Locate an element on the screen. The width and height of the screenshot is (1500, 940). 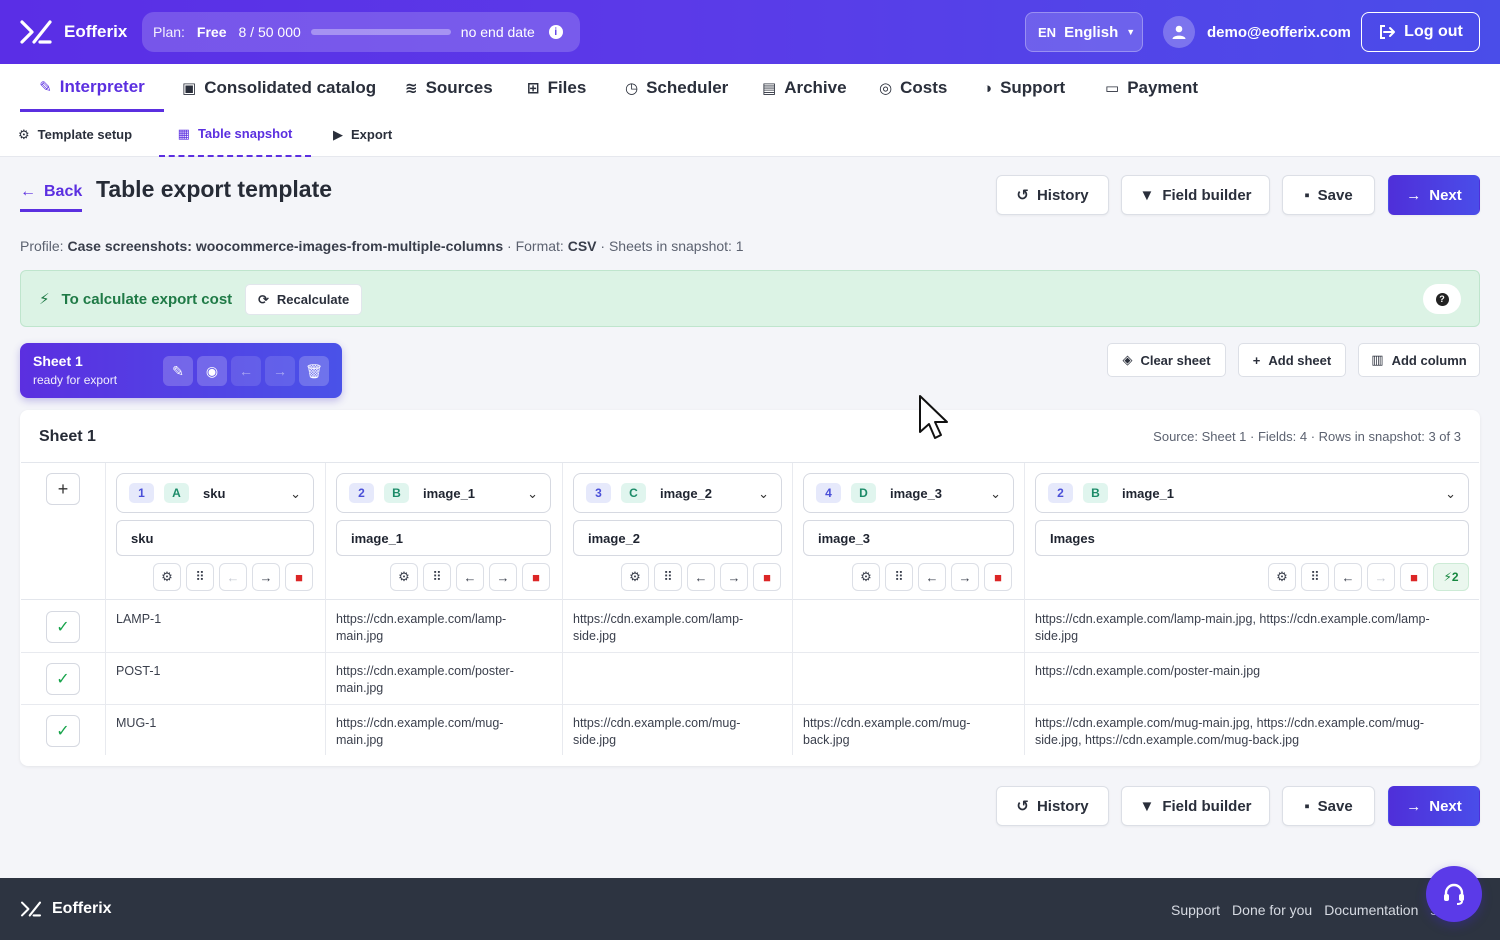
nav-costs: ◎ Costs is located at coordinates (913, 88).